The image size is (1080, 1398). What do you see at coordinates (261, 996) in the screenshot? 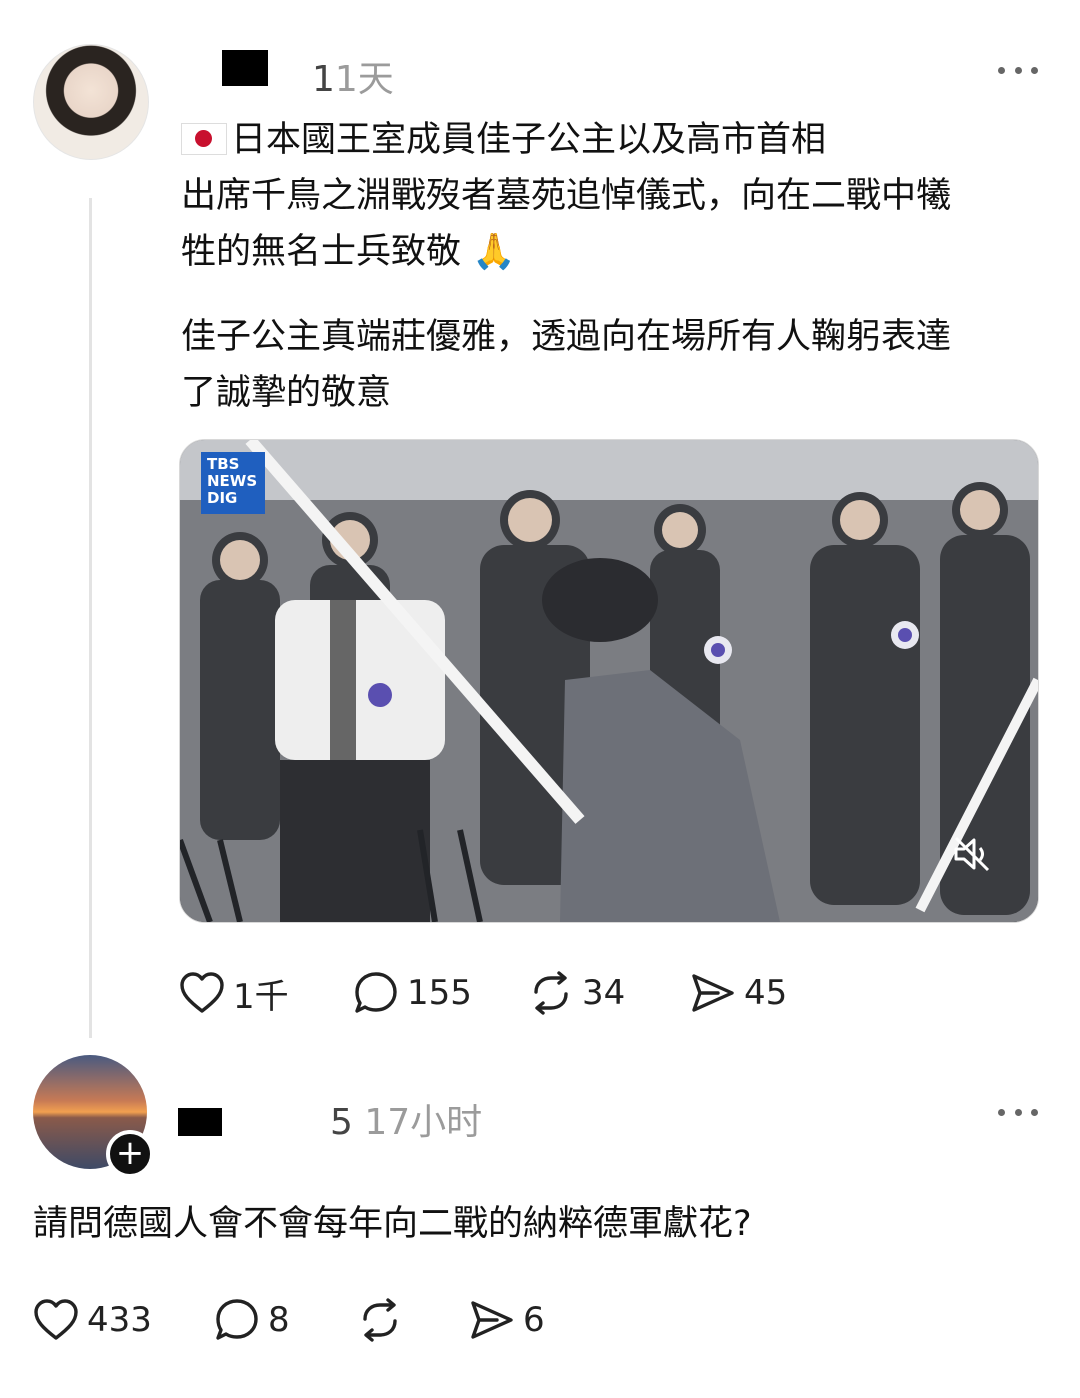
I see `like-count: 1千` at bounding box center [261, 996].